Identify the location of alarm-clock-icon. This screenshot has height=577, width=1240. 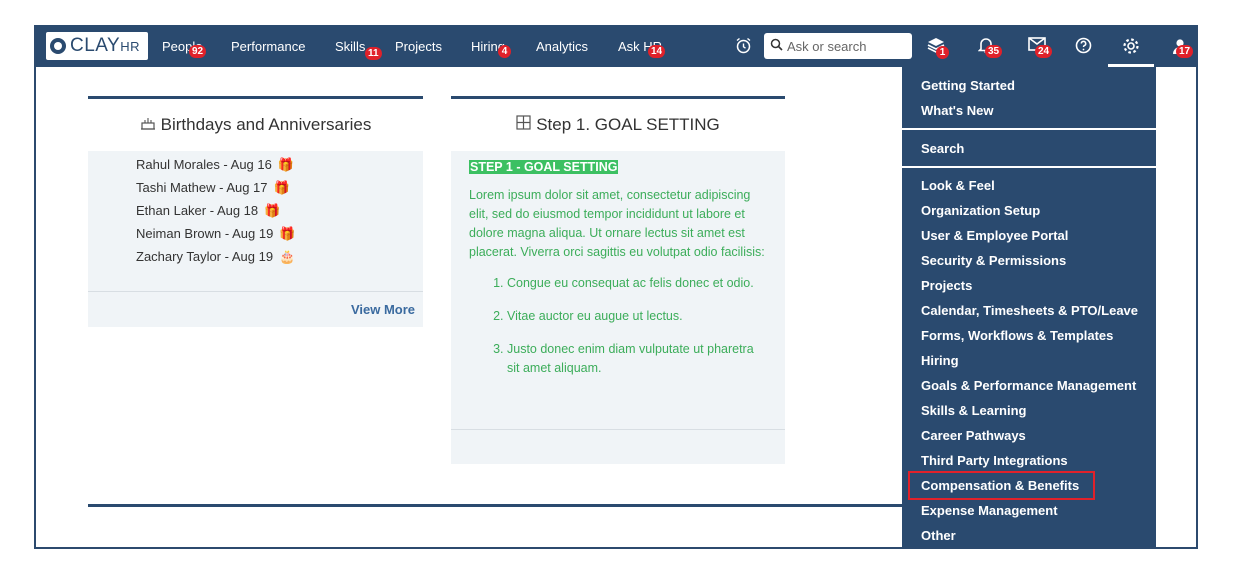
(743, 46).